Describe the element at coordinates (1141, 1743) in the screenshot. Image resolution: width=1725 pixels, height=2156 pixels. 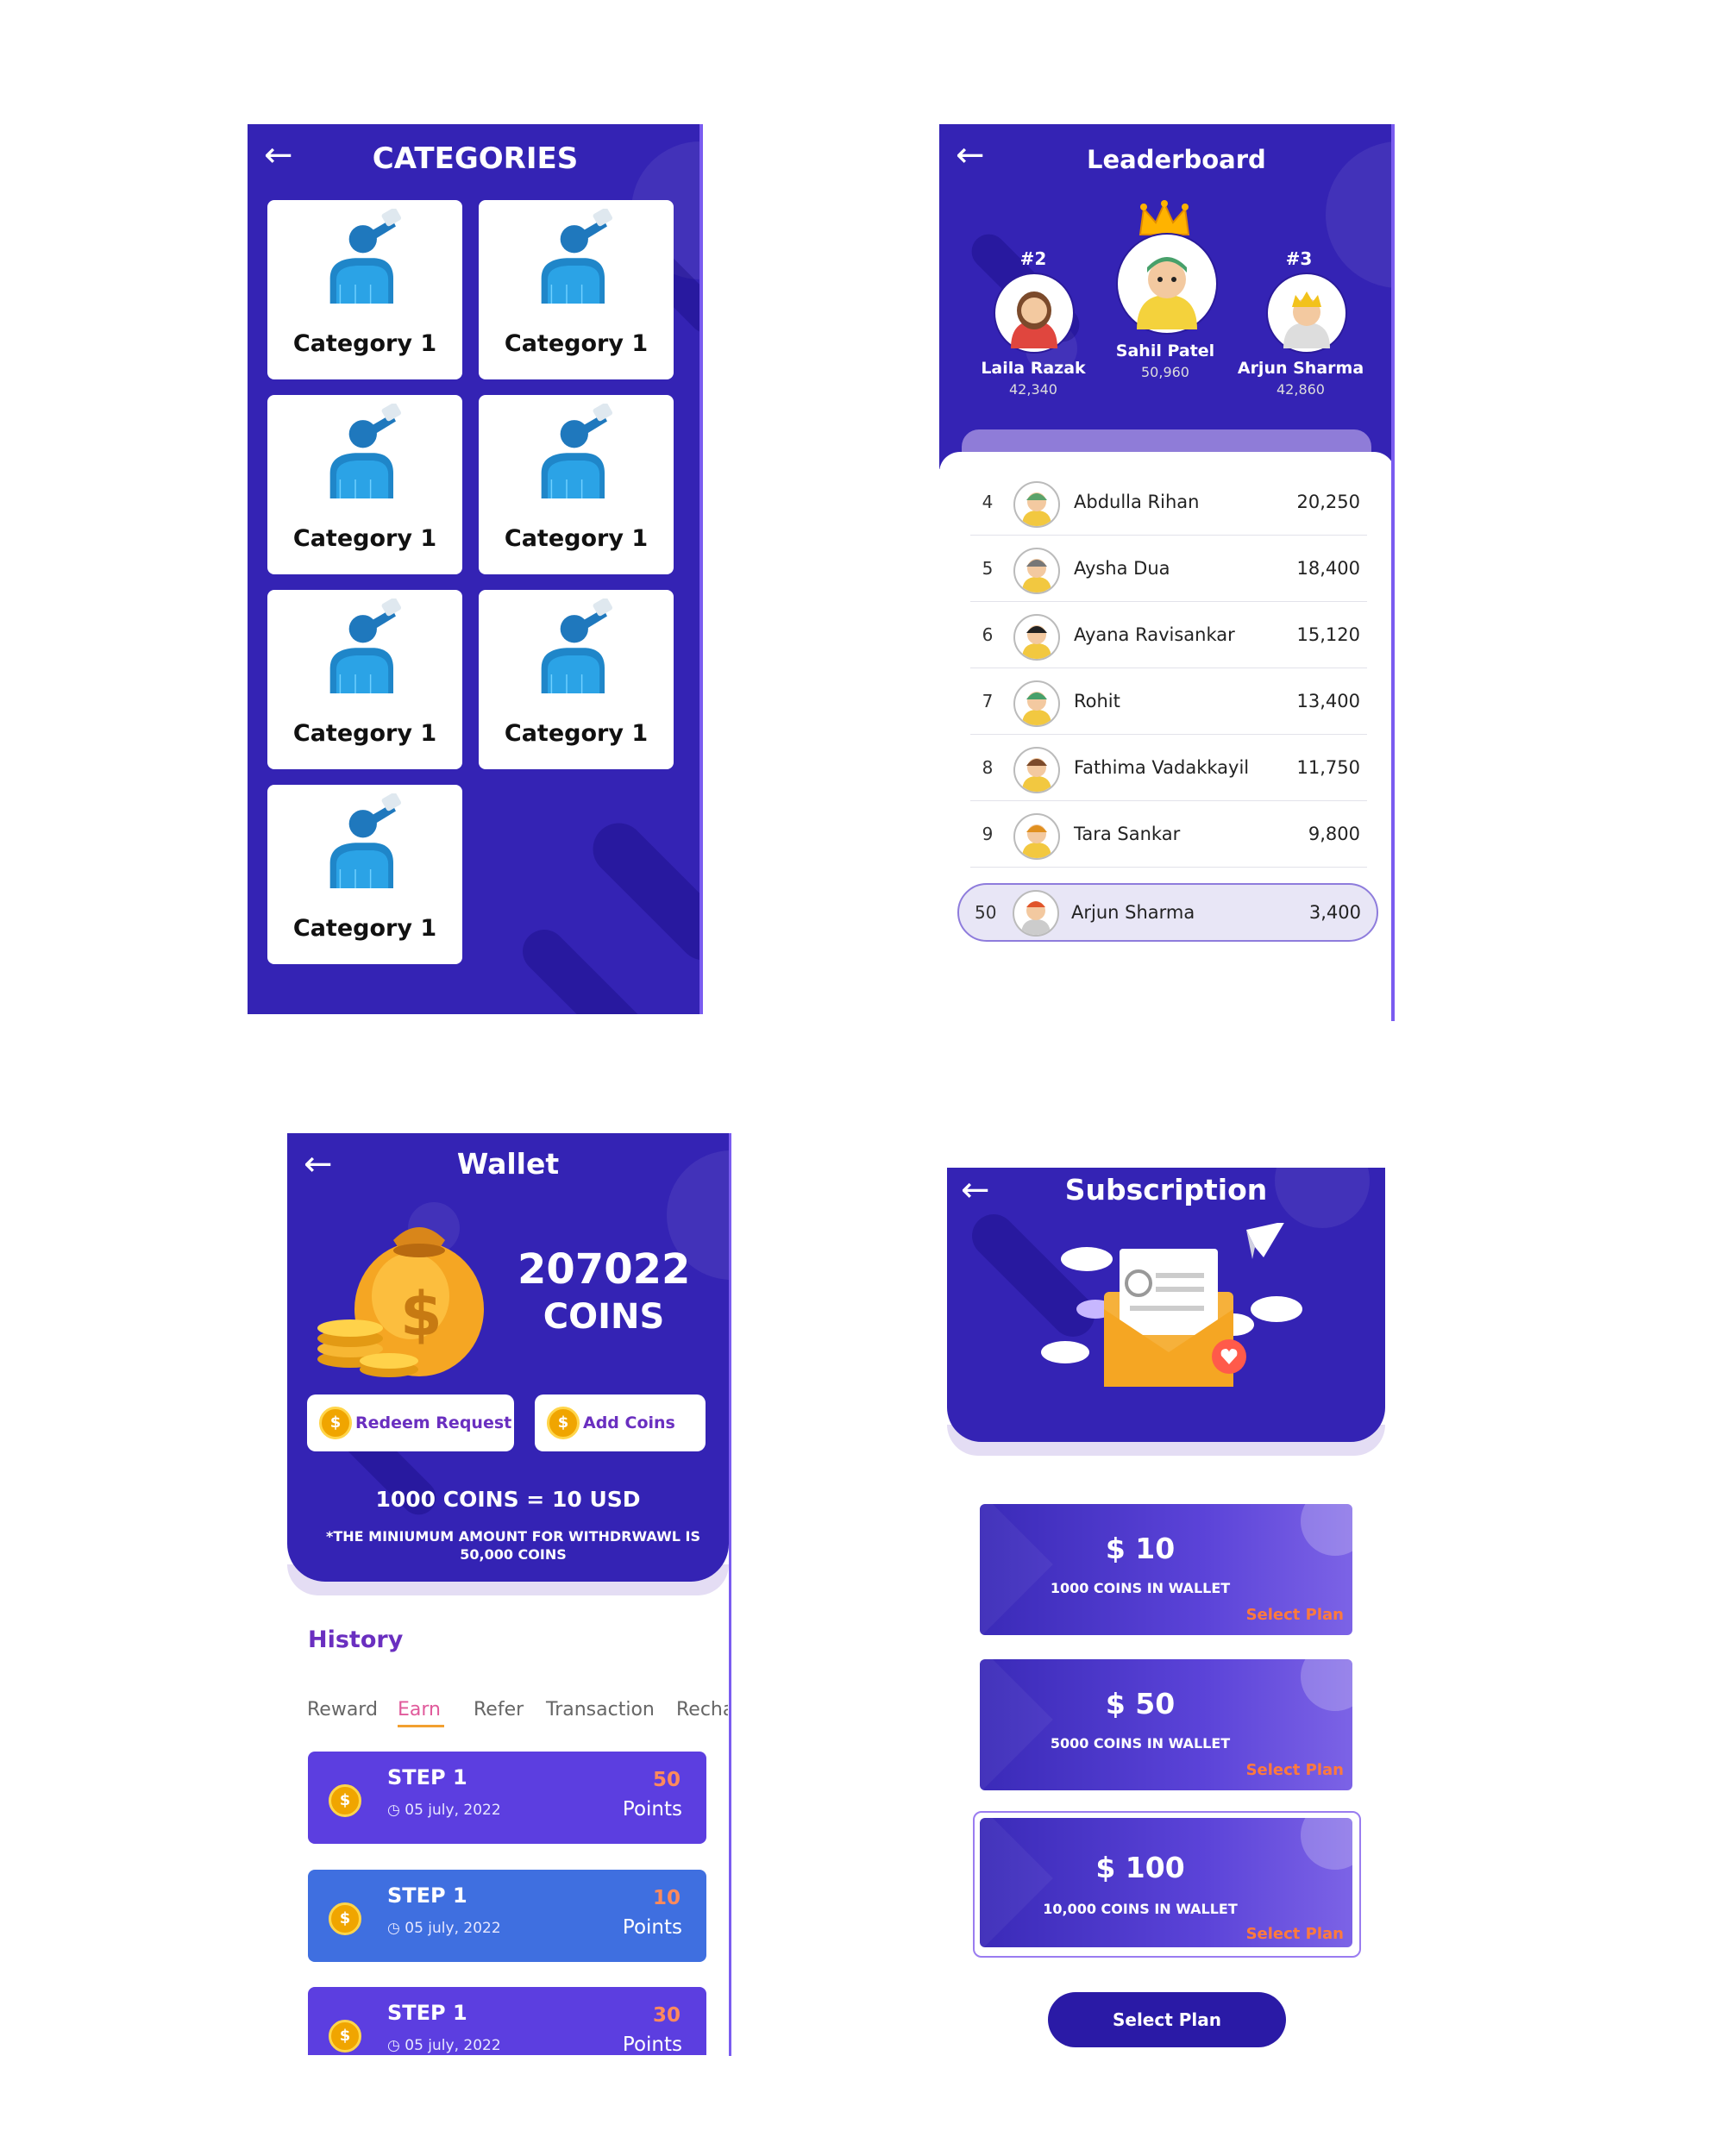
I see `plan-description: 5000 COINS IN WALLET` at that location.